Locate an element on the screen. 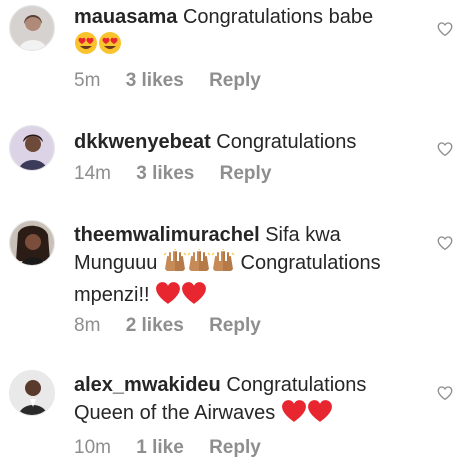  comment-text: Sifa kwa is located at coordinates (303, 235).